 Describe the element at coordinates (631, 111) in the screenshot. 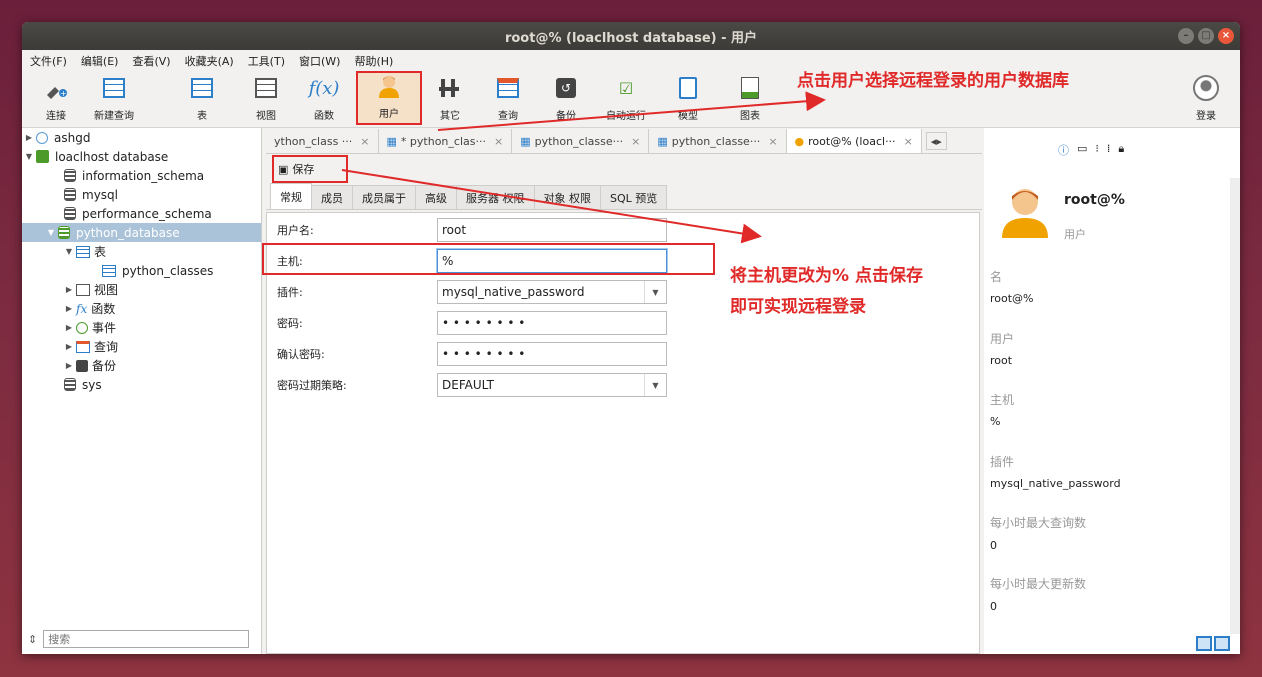

I see `arrow-to-user-button` at that location.